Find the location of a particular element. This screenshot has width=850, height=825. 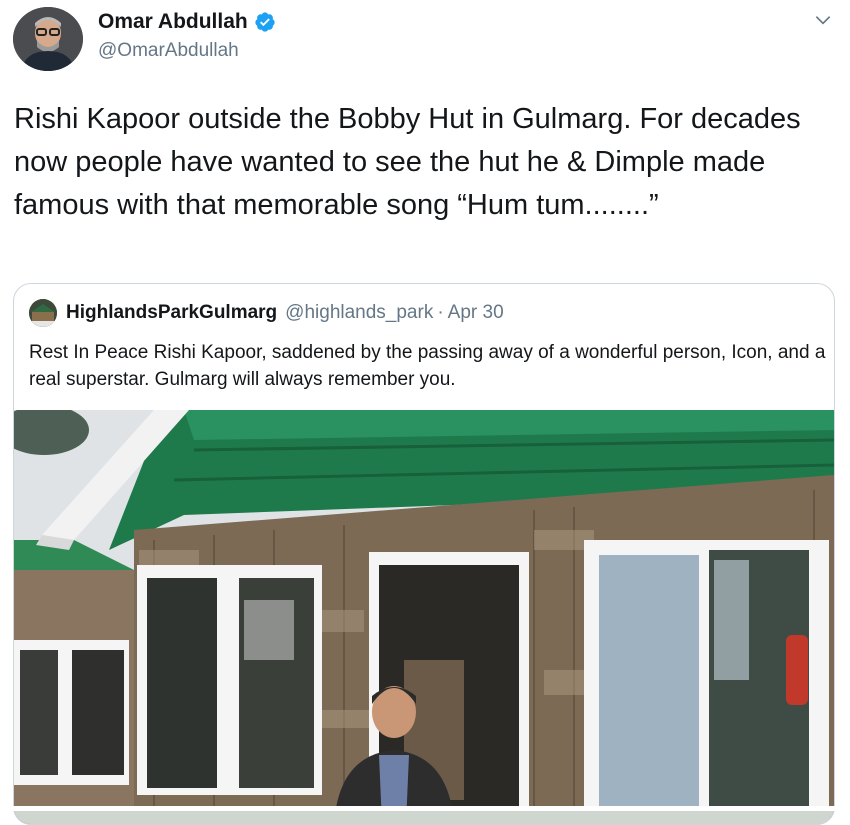

chevron-down-icon is located at coordinates (823, 20).